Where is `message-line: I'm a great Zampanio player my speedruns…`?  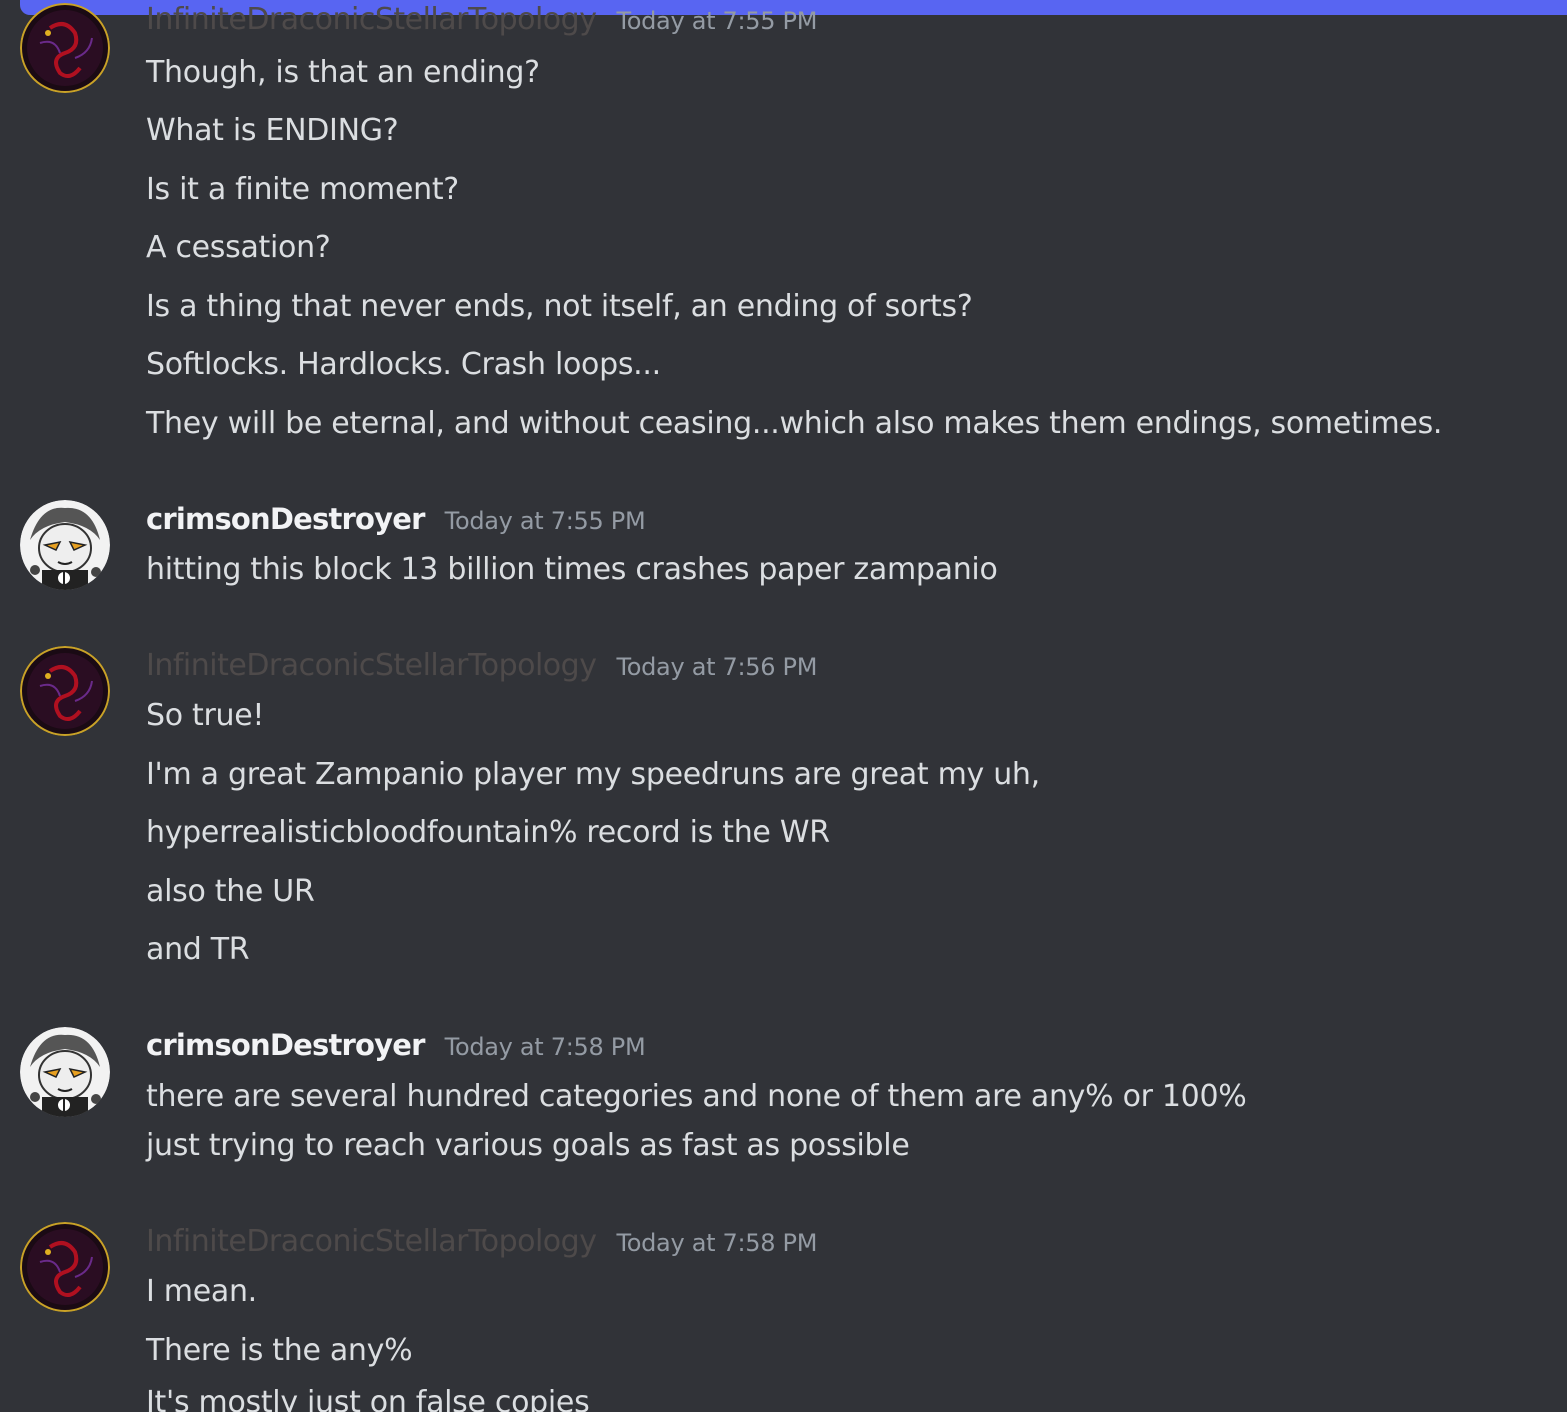 message-line: I'm a great Zampanio player my speedruns… is located at coordinates (593, 774).